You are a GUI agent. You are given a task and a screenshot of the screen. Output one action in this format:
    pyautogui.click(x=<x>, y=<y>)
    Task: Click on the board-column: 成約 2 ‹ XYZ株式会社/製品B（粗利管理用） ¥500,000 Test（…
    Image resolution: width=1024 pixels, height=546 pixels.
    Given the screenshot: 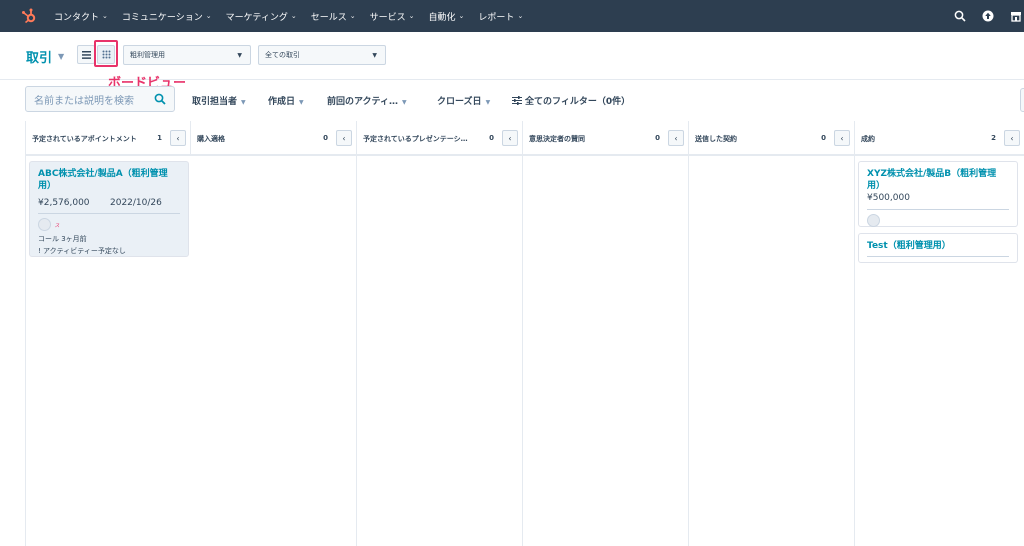 What is the action you would take?
    pyautogui.click(x=939, y=333)
    